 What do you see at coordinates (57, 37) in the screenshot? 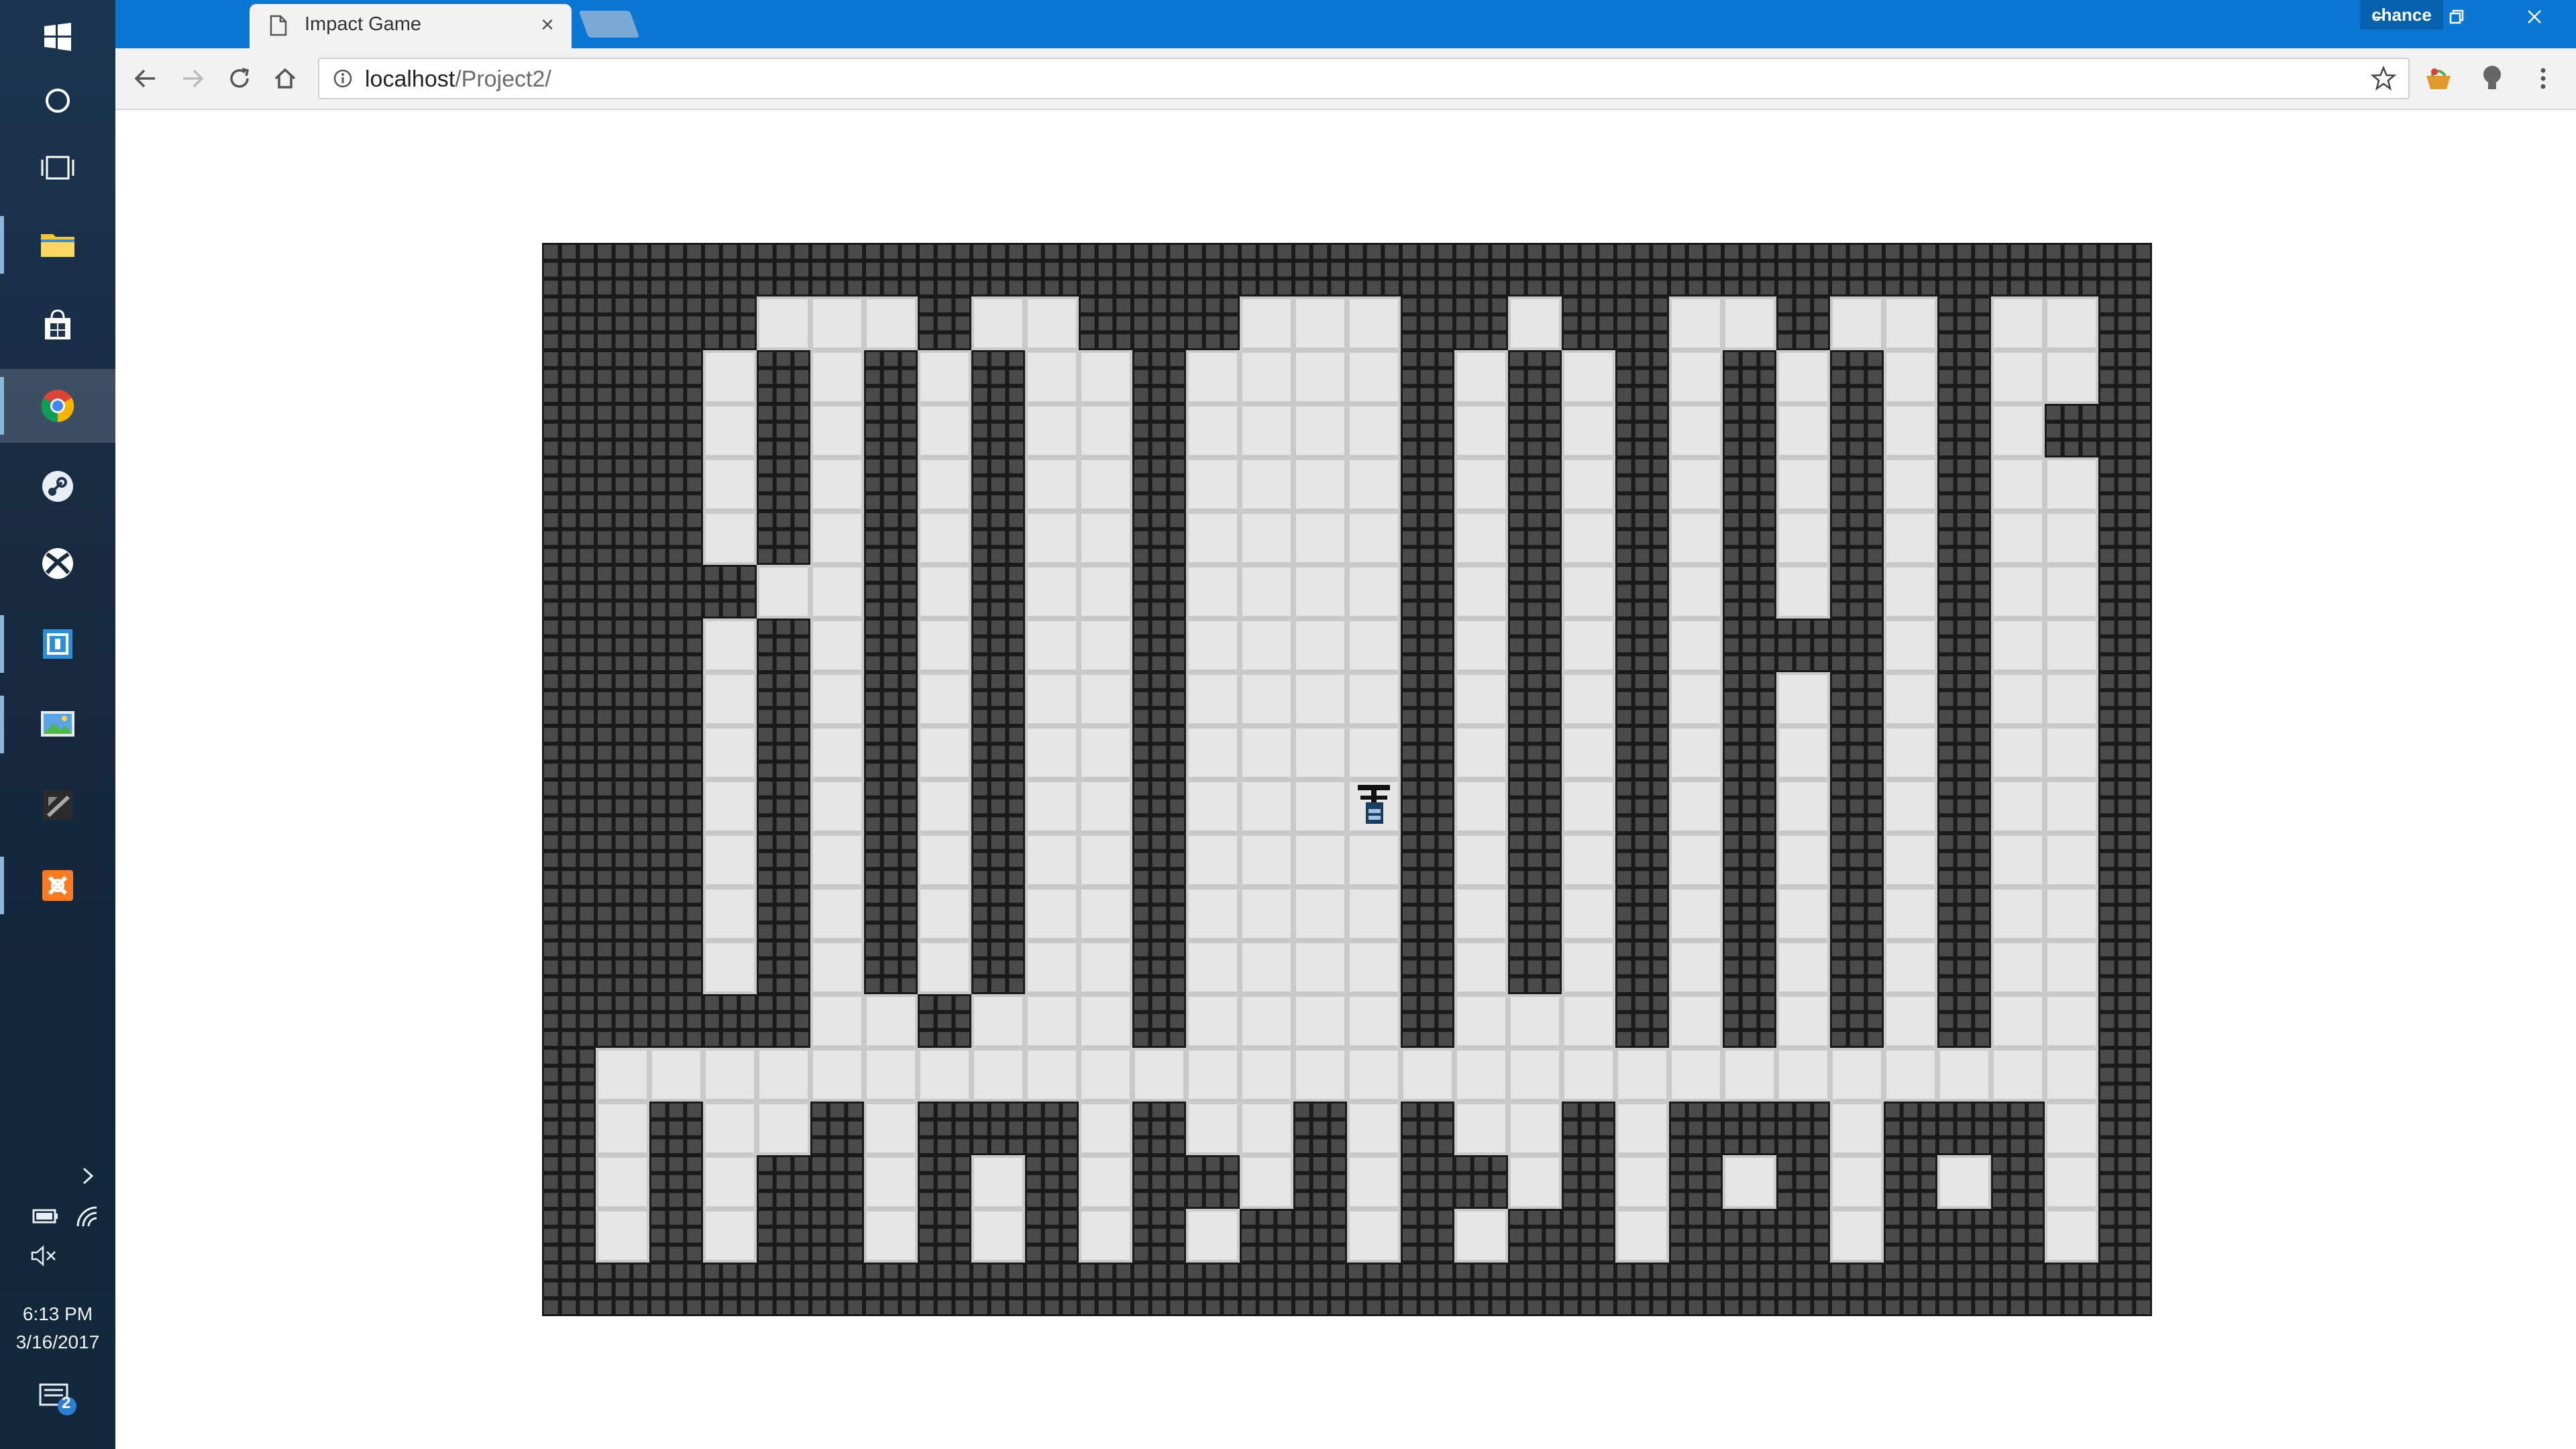
I see `windows-start-icon` at bounding box center [57, 37].